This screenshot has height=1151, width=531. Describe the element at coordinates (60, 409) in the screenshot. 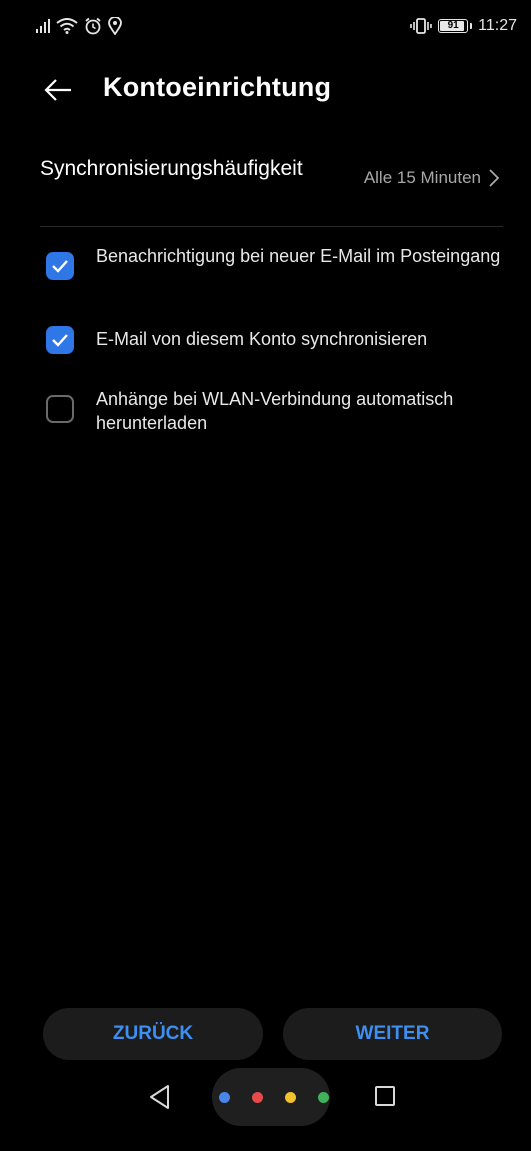

I see `checkbox-auto-download-attachments` at that location.